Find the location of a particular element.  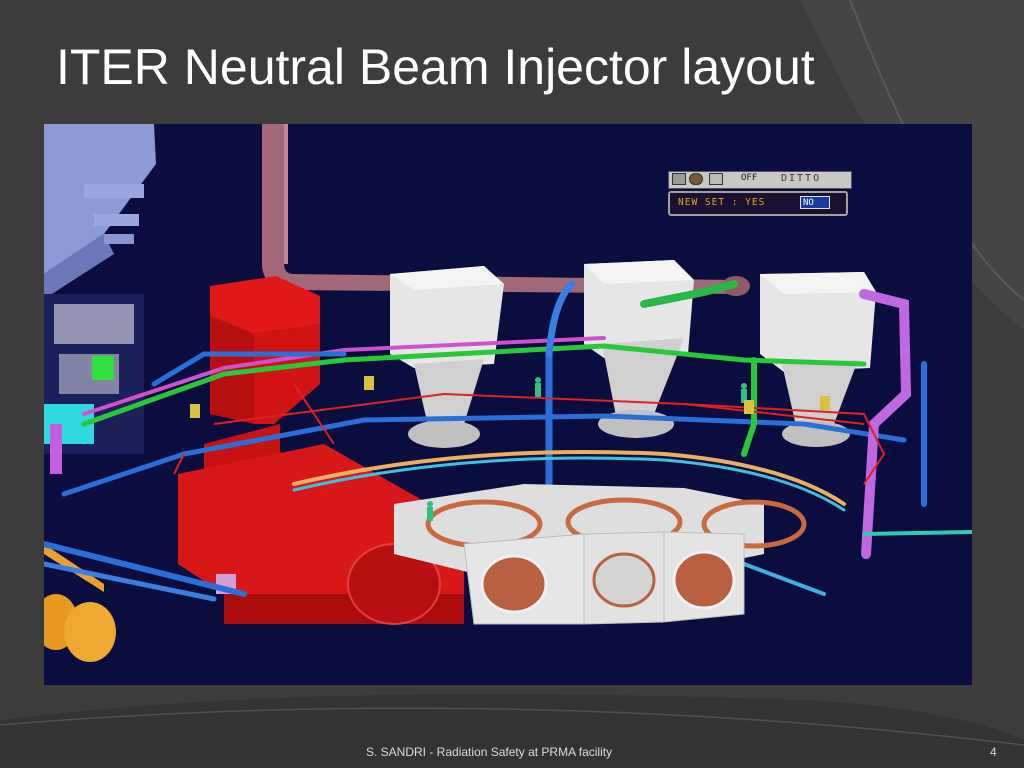

port-grid-blocks is located at coordinates (604, 578).